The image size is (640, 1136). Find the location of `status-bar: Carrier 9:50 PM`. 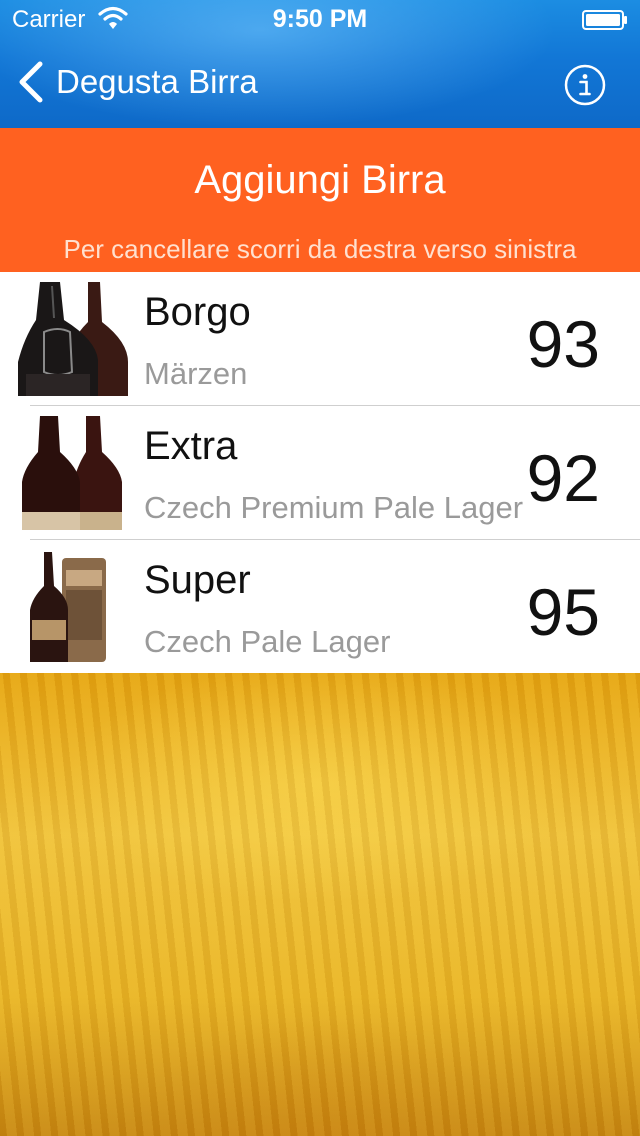

status-bar: Carrier 9:50 PM is located at coordinates (320, 20).